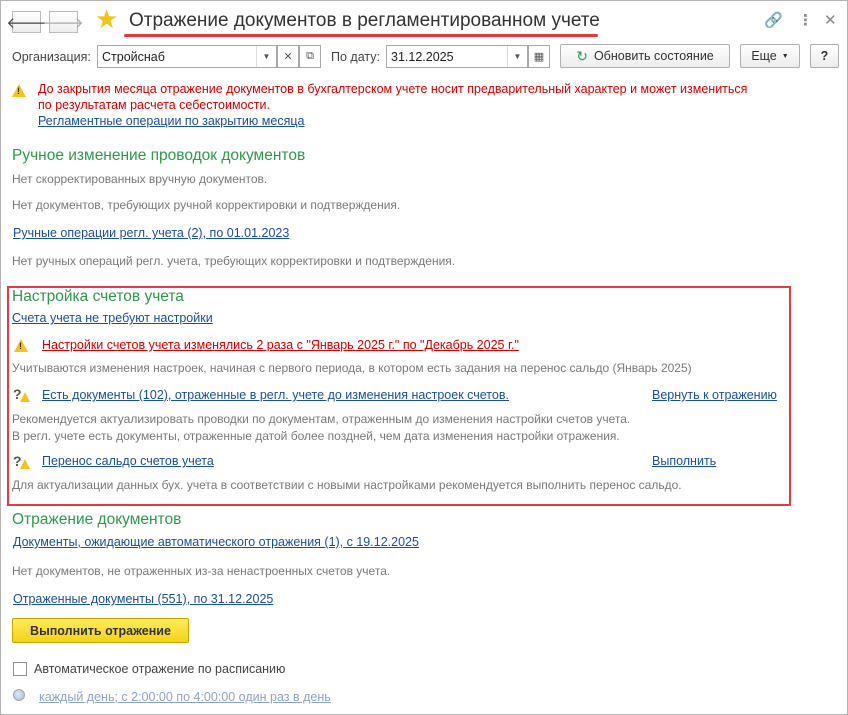 This screenshot has width=848, height=715. What do you see at coordinates (159, 155) in the screenshot?
I see `manual-section-heading: Ручное изменение проводок документов` at bounding box center [159, 155].